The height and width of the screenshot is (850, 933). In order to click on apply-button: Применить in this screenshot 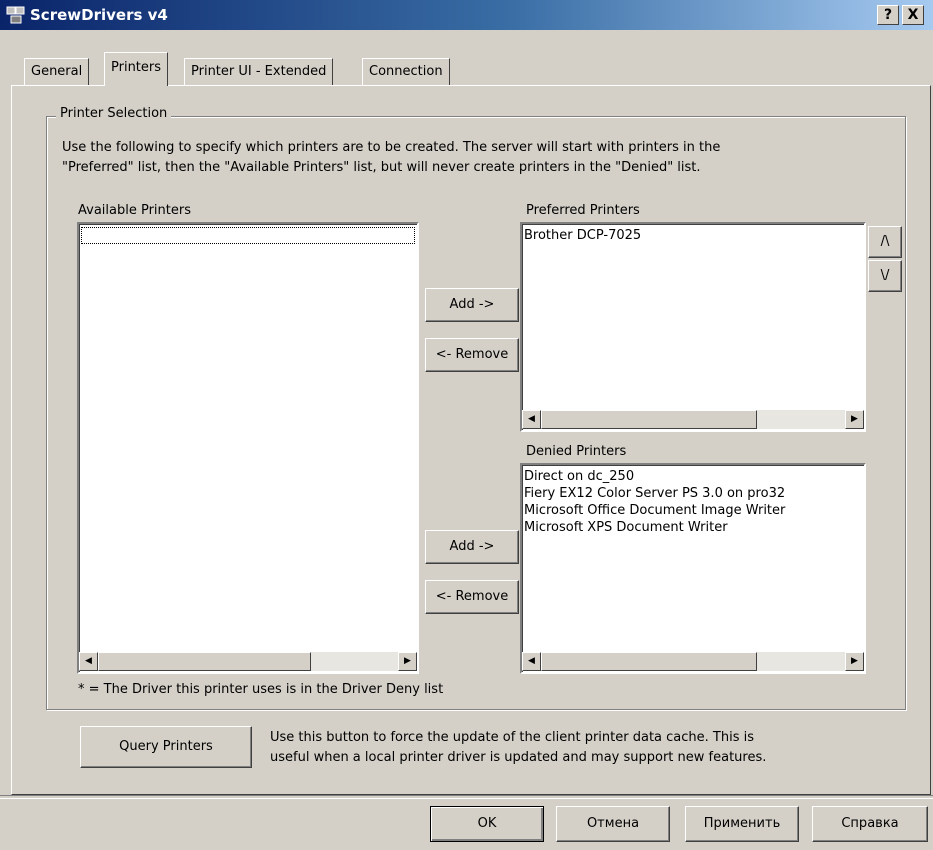, I will do `click(742, 824)`.